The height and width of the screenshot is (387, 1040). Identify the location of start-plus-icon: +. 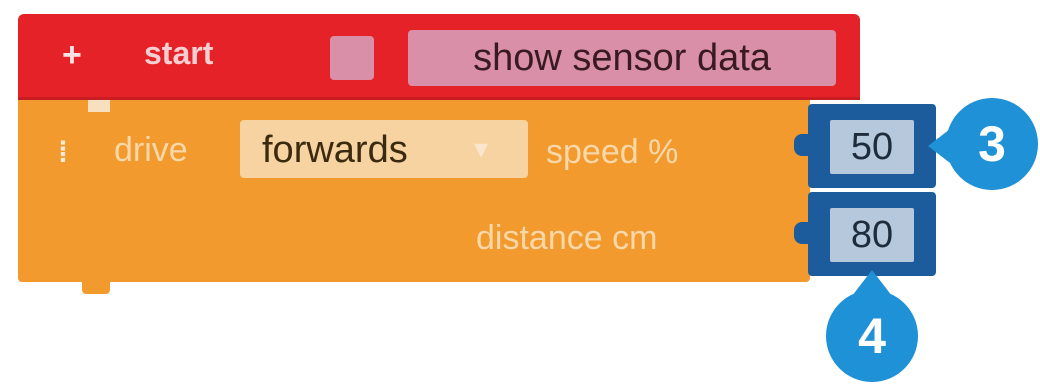
(72, 55).